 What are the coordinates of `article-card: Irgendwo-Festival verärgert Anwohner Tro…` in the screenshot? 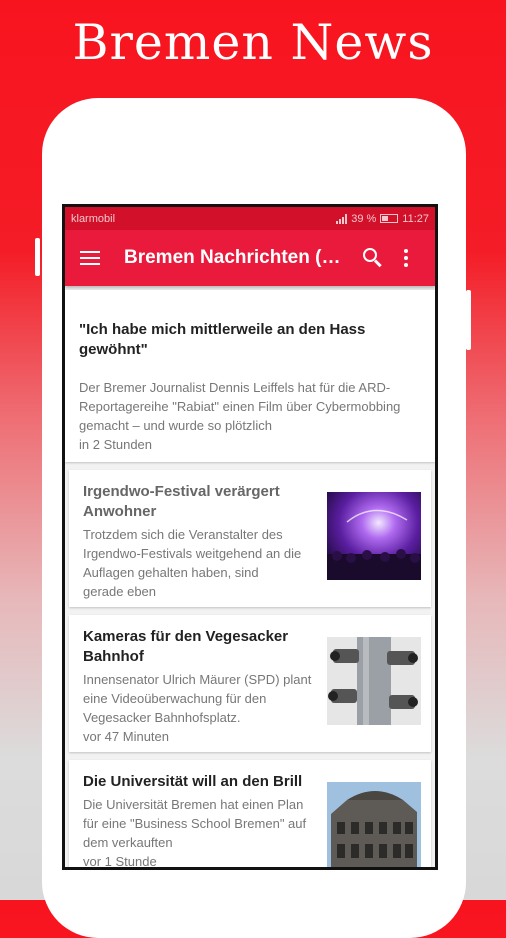 It's located at (250, 538).